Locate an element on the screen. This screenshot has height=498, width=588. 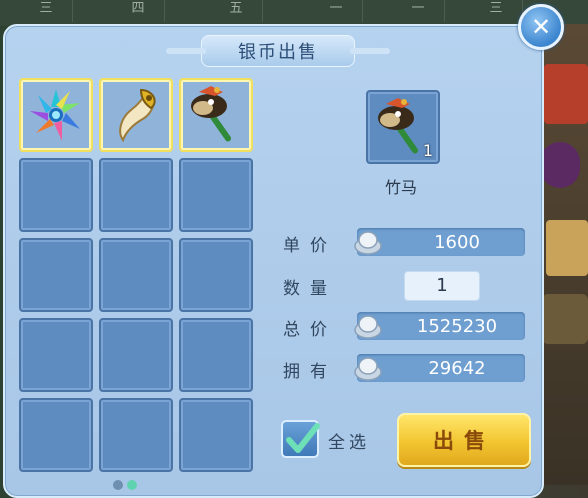
quantity-label: 数量 is located at coordinates (310, 289).